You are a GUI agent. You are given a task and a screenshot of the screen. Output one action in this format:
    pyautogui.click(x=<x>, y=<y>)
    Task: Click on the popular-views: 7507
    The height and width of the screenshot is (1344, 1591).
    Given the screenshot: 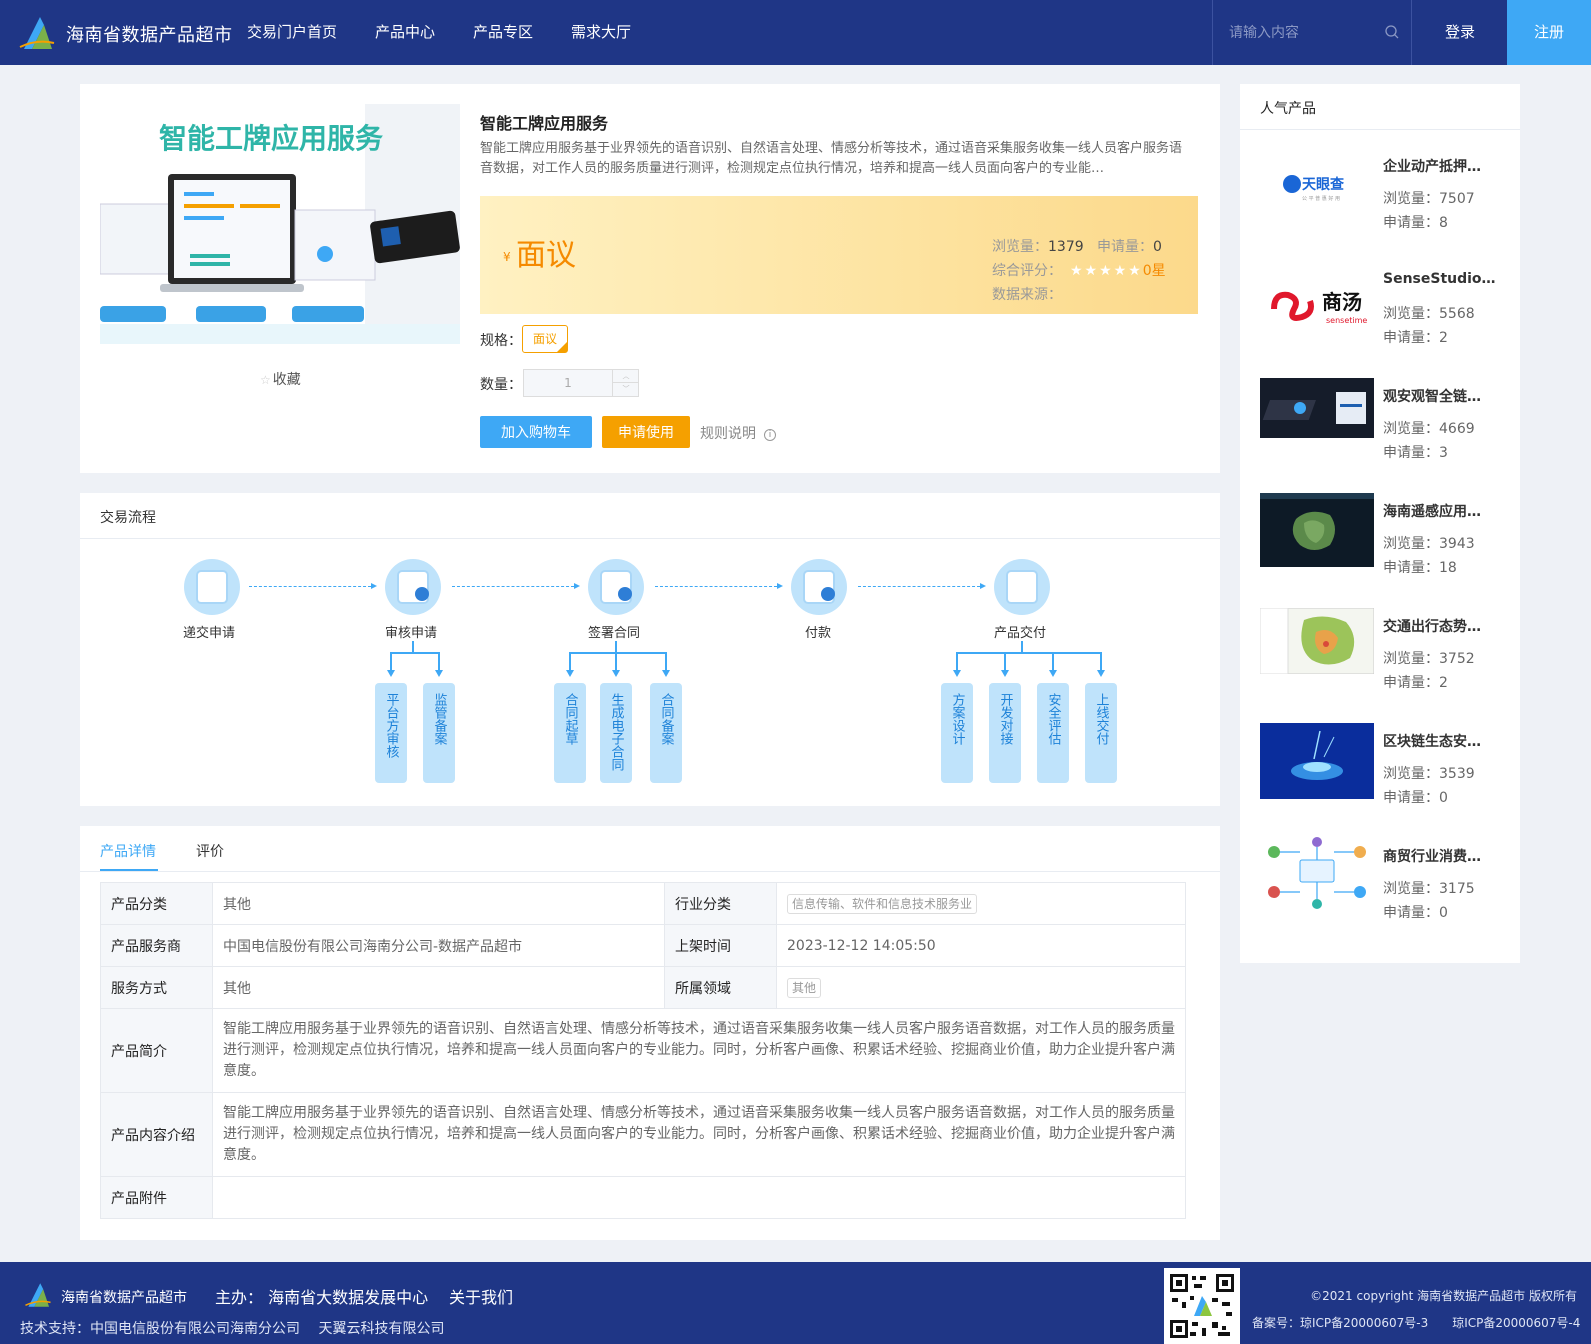 What is the action you would take?
    pyautogui.click(x=1457, y=199)
    